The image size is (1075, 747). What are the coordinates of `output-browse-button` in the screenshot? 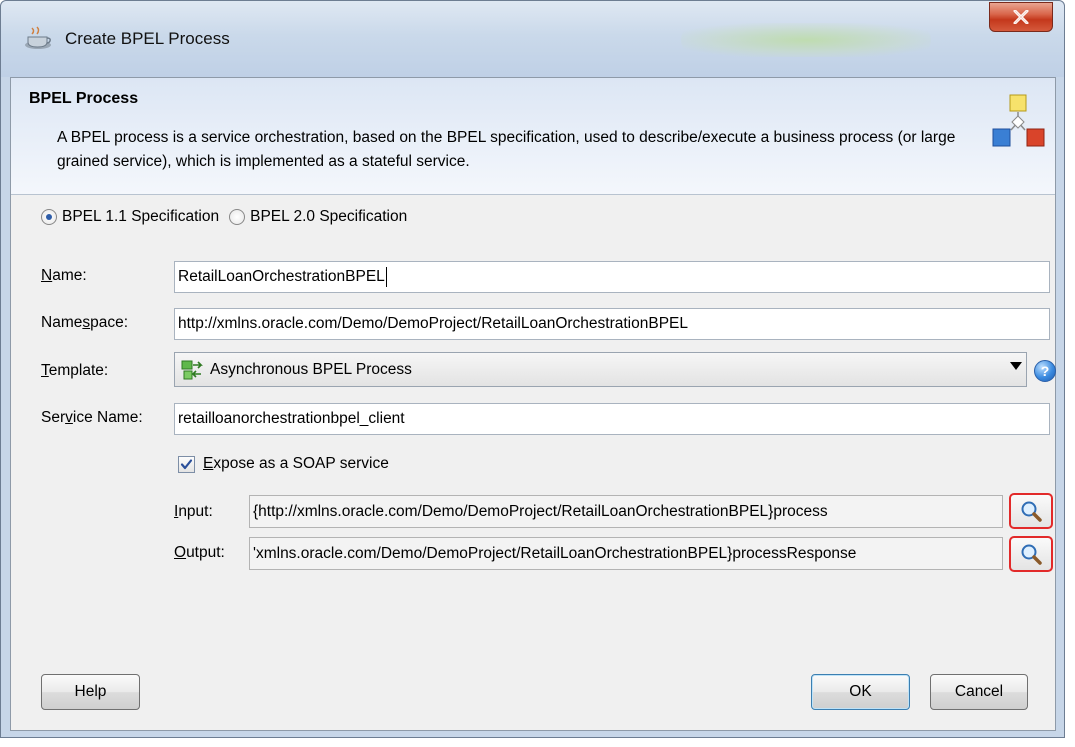 It's located at (1031, 554).